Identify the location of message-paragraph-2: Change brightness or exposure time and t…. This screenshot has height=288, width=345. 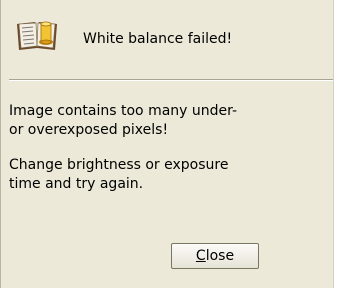
(164, 175).